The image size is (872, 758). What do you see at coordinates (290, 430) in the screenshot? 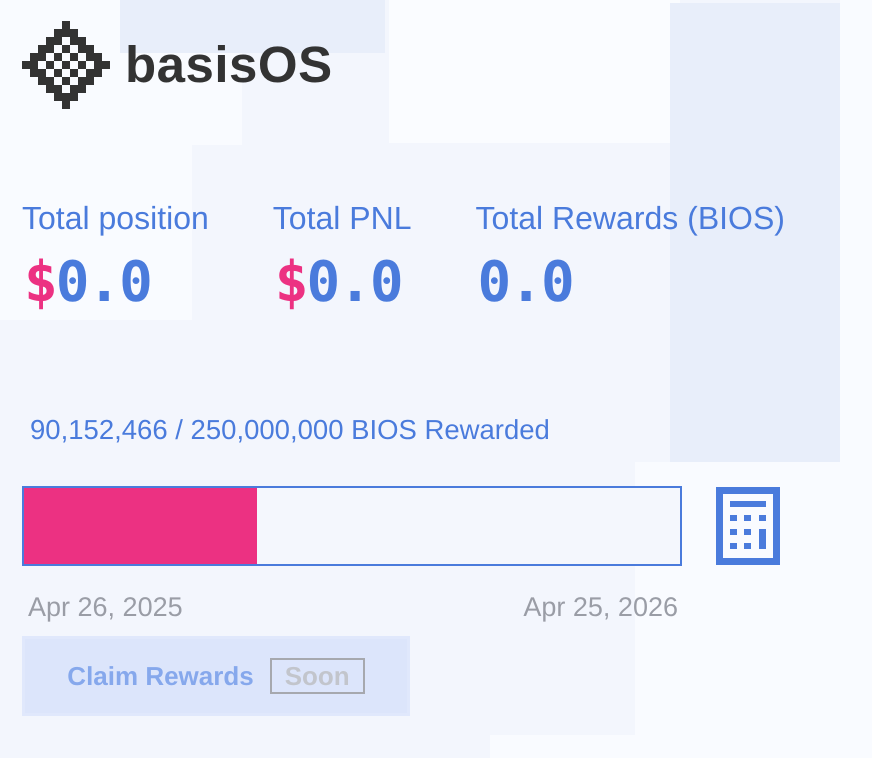
I see `rewards-progress-text: 90,152,466 / 250,000,000 BIOS Rewarded` at bounding box center [290, 430].